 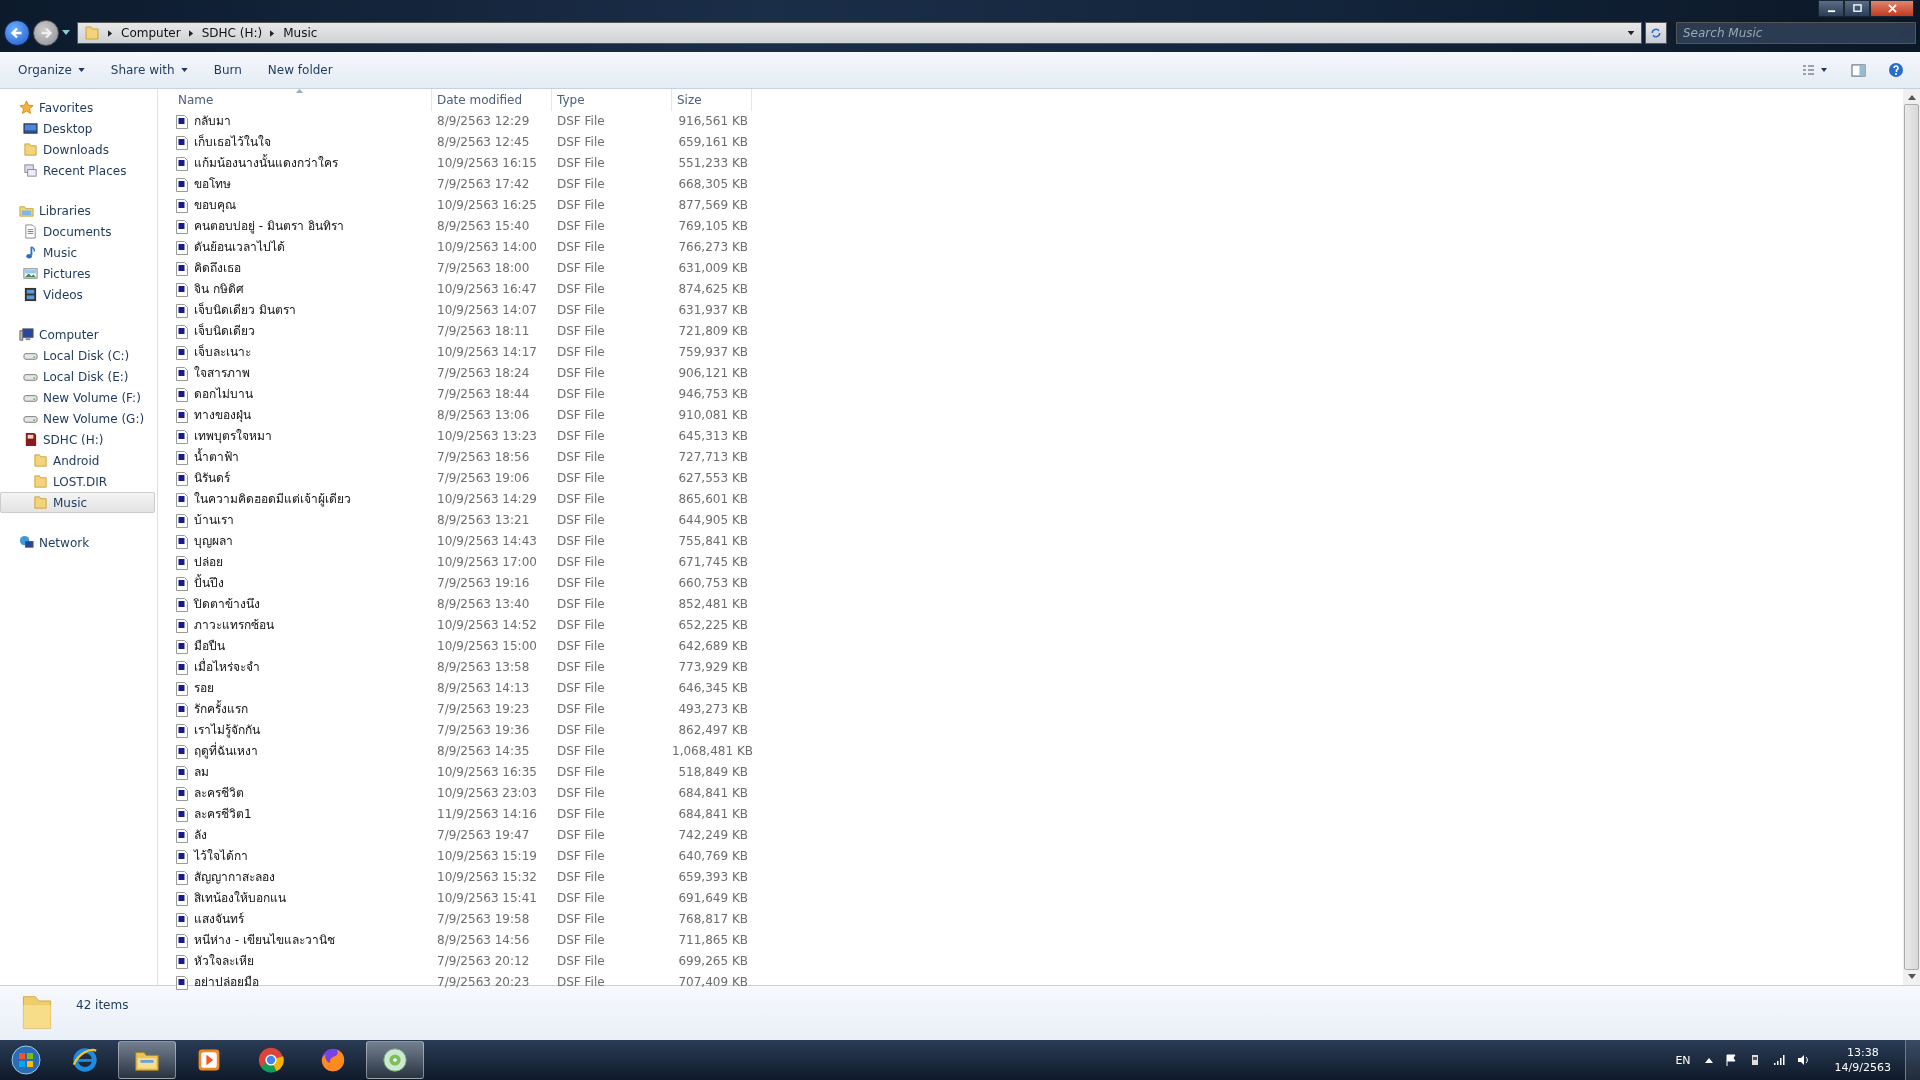 What do you see at coordinates (223, 814) in the screenshot?
I see `file-name: ละครชีวิต1` at bounding box center [223, 814].